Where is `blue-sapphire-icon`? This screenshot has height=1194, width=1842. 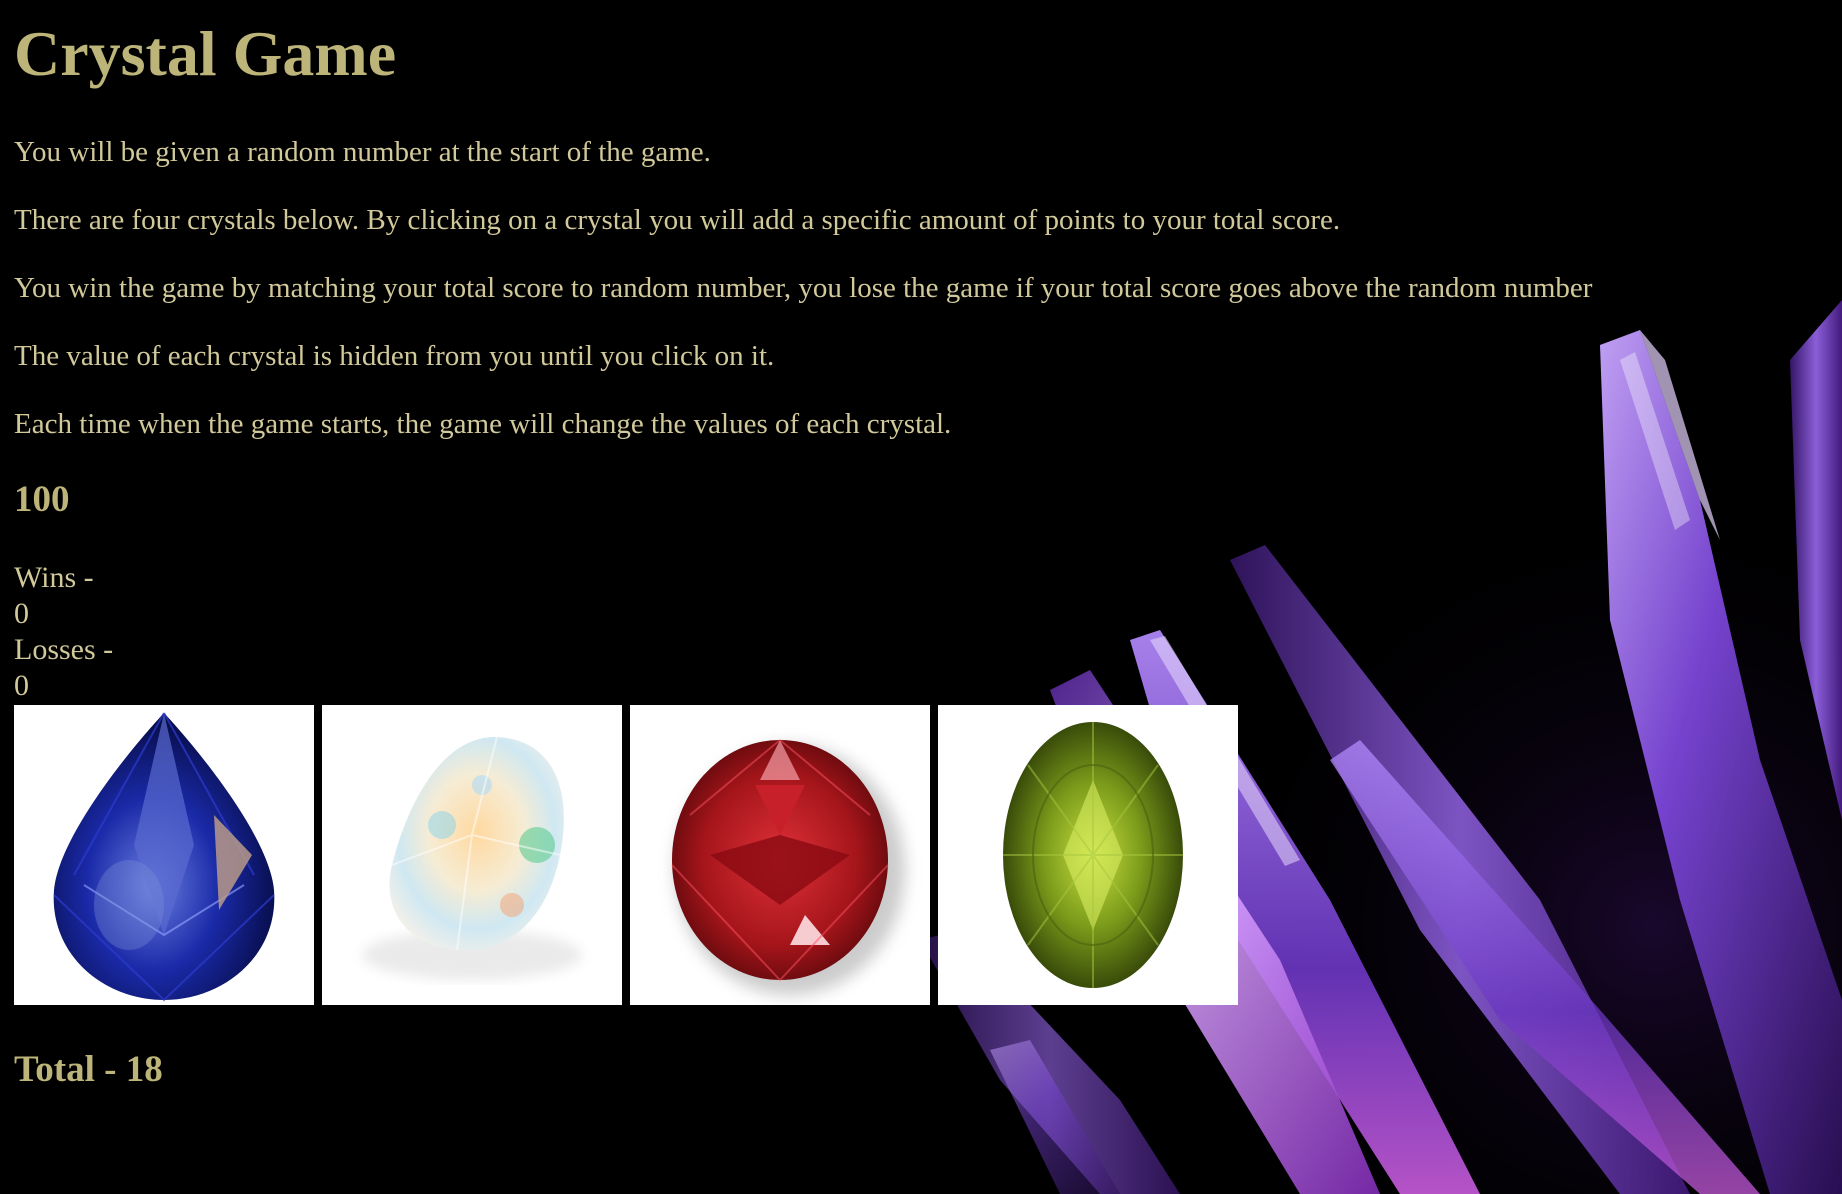 blue-sapphire-icon is located at coordinates (164, 857).